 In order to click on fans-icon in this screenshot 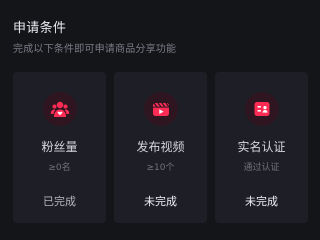, I will do `click(59, 109)`.